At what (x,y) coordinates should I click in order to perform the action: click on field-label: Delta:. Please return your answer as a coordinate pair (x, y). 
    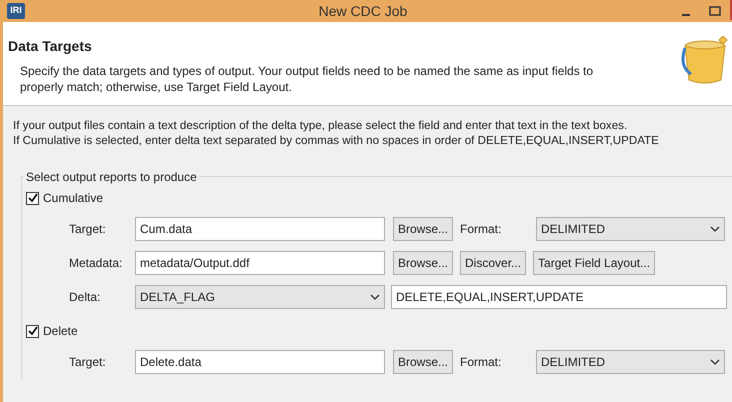
    Looking at the image, I should click on (85, 297).